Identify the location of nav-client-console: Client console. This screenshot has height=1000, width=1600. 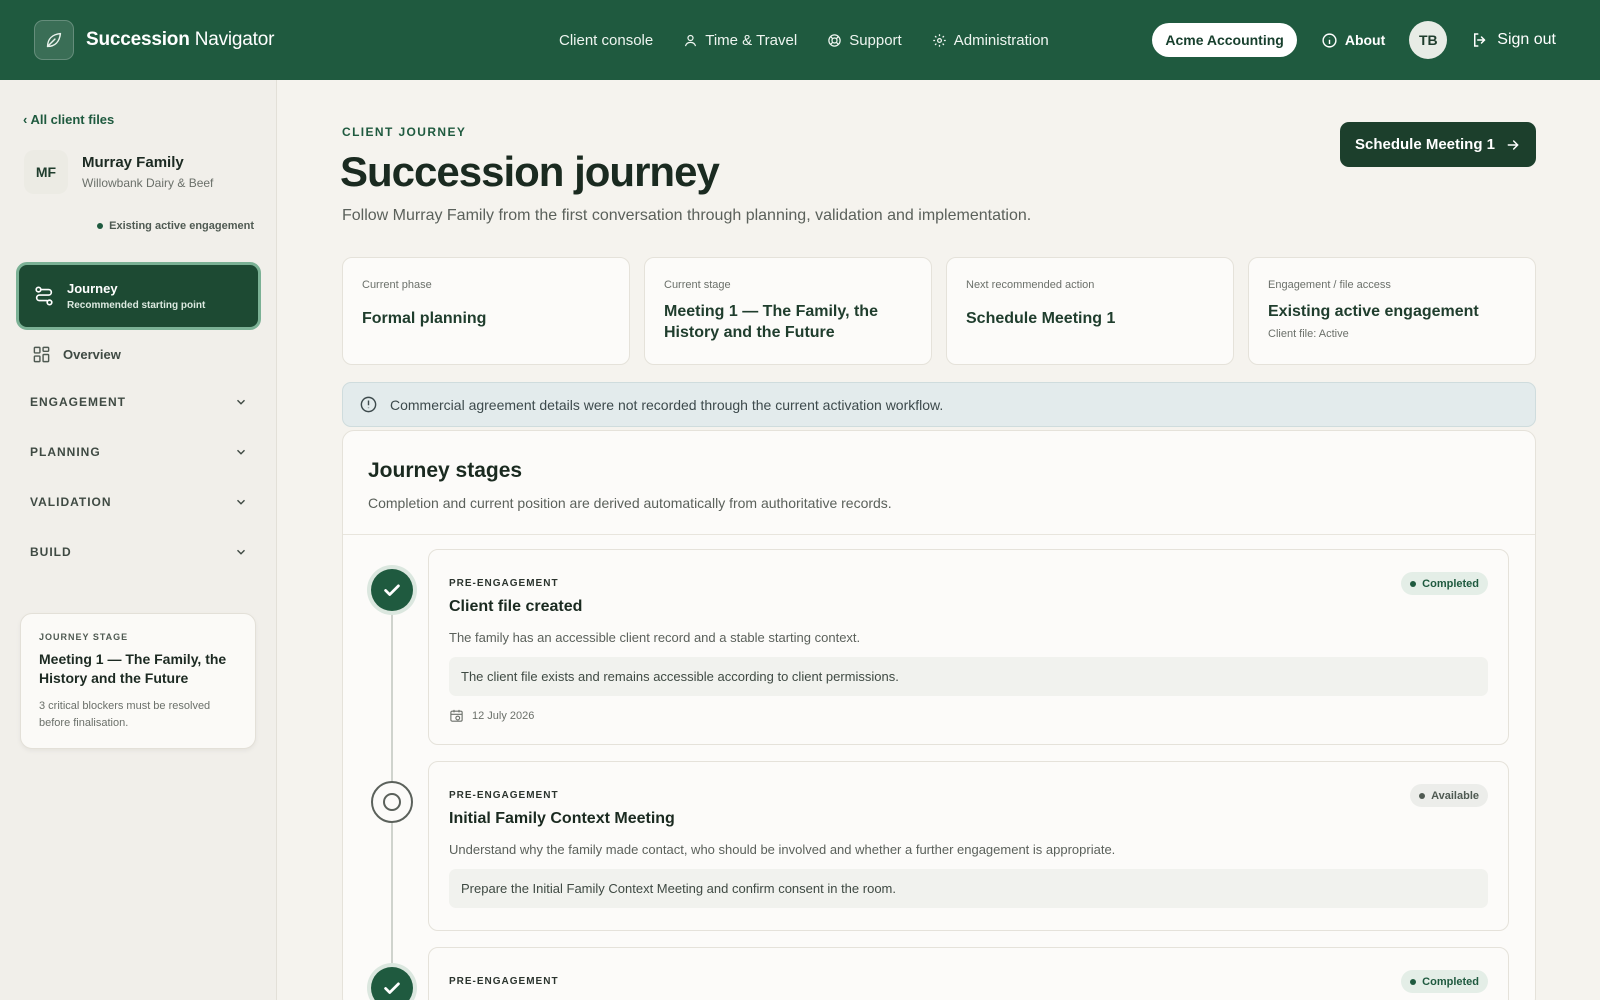
(606, 40).